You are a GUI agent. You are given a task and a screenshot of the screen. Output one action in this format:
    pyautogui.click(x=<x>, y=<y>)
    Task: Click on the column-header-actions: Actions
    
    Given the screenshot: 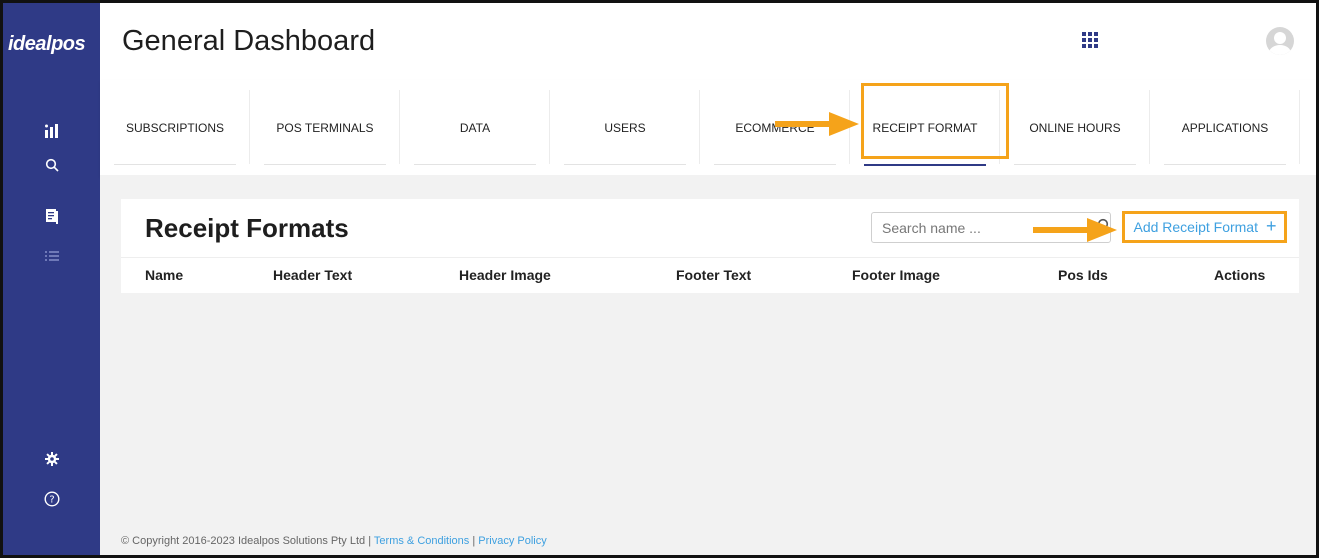 What is the action you would take?
    pyautogui.click(x=1239, y=275)
    